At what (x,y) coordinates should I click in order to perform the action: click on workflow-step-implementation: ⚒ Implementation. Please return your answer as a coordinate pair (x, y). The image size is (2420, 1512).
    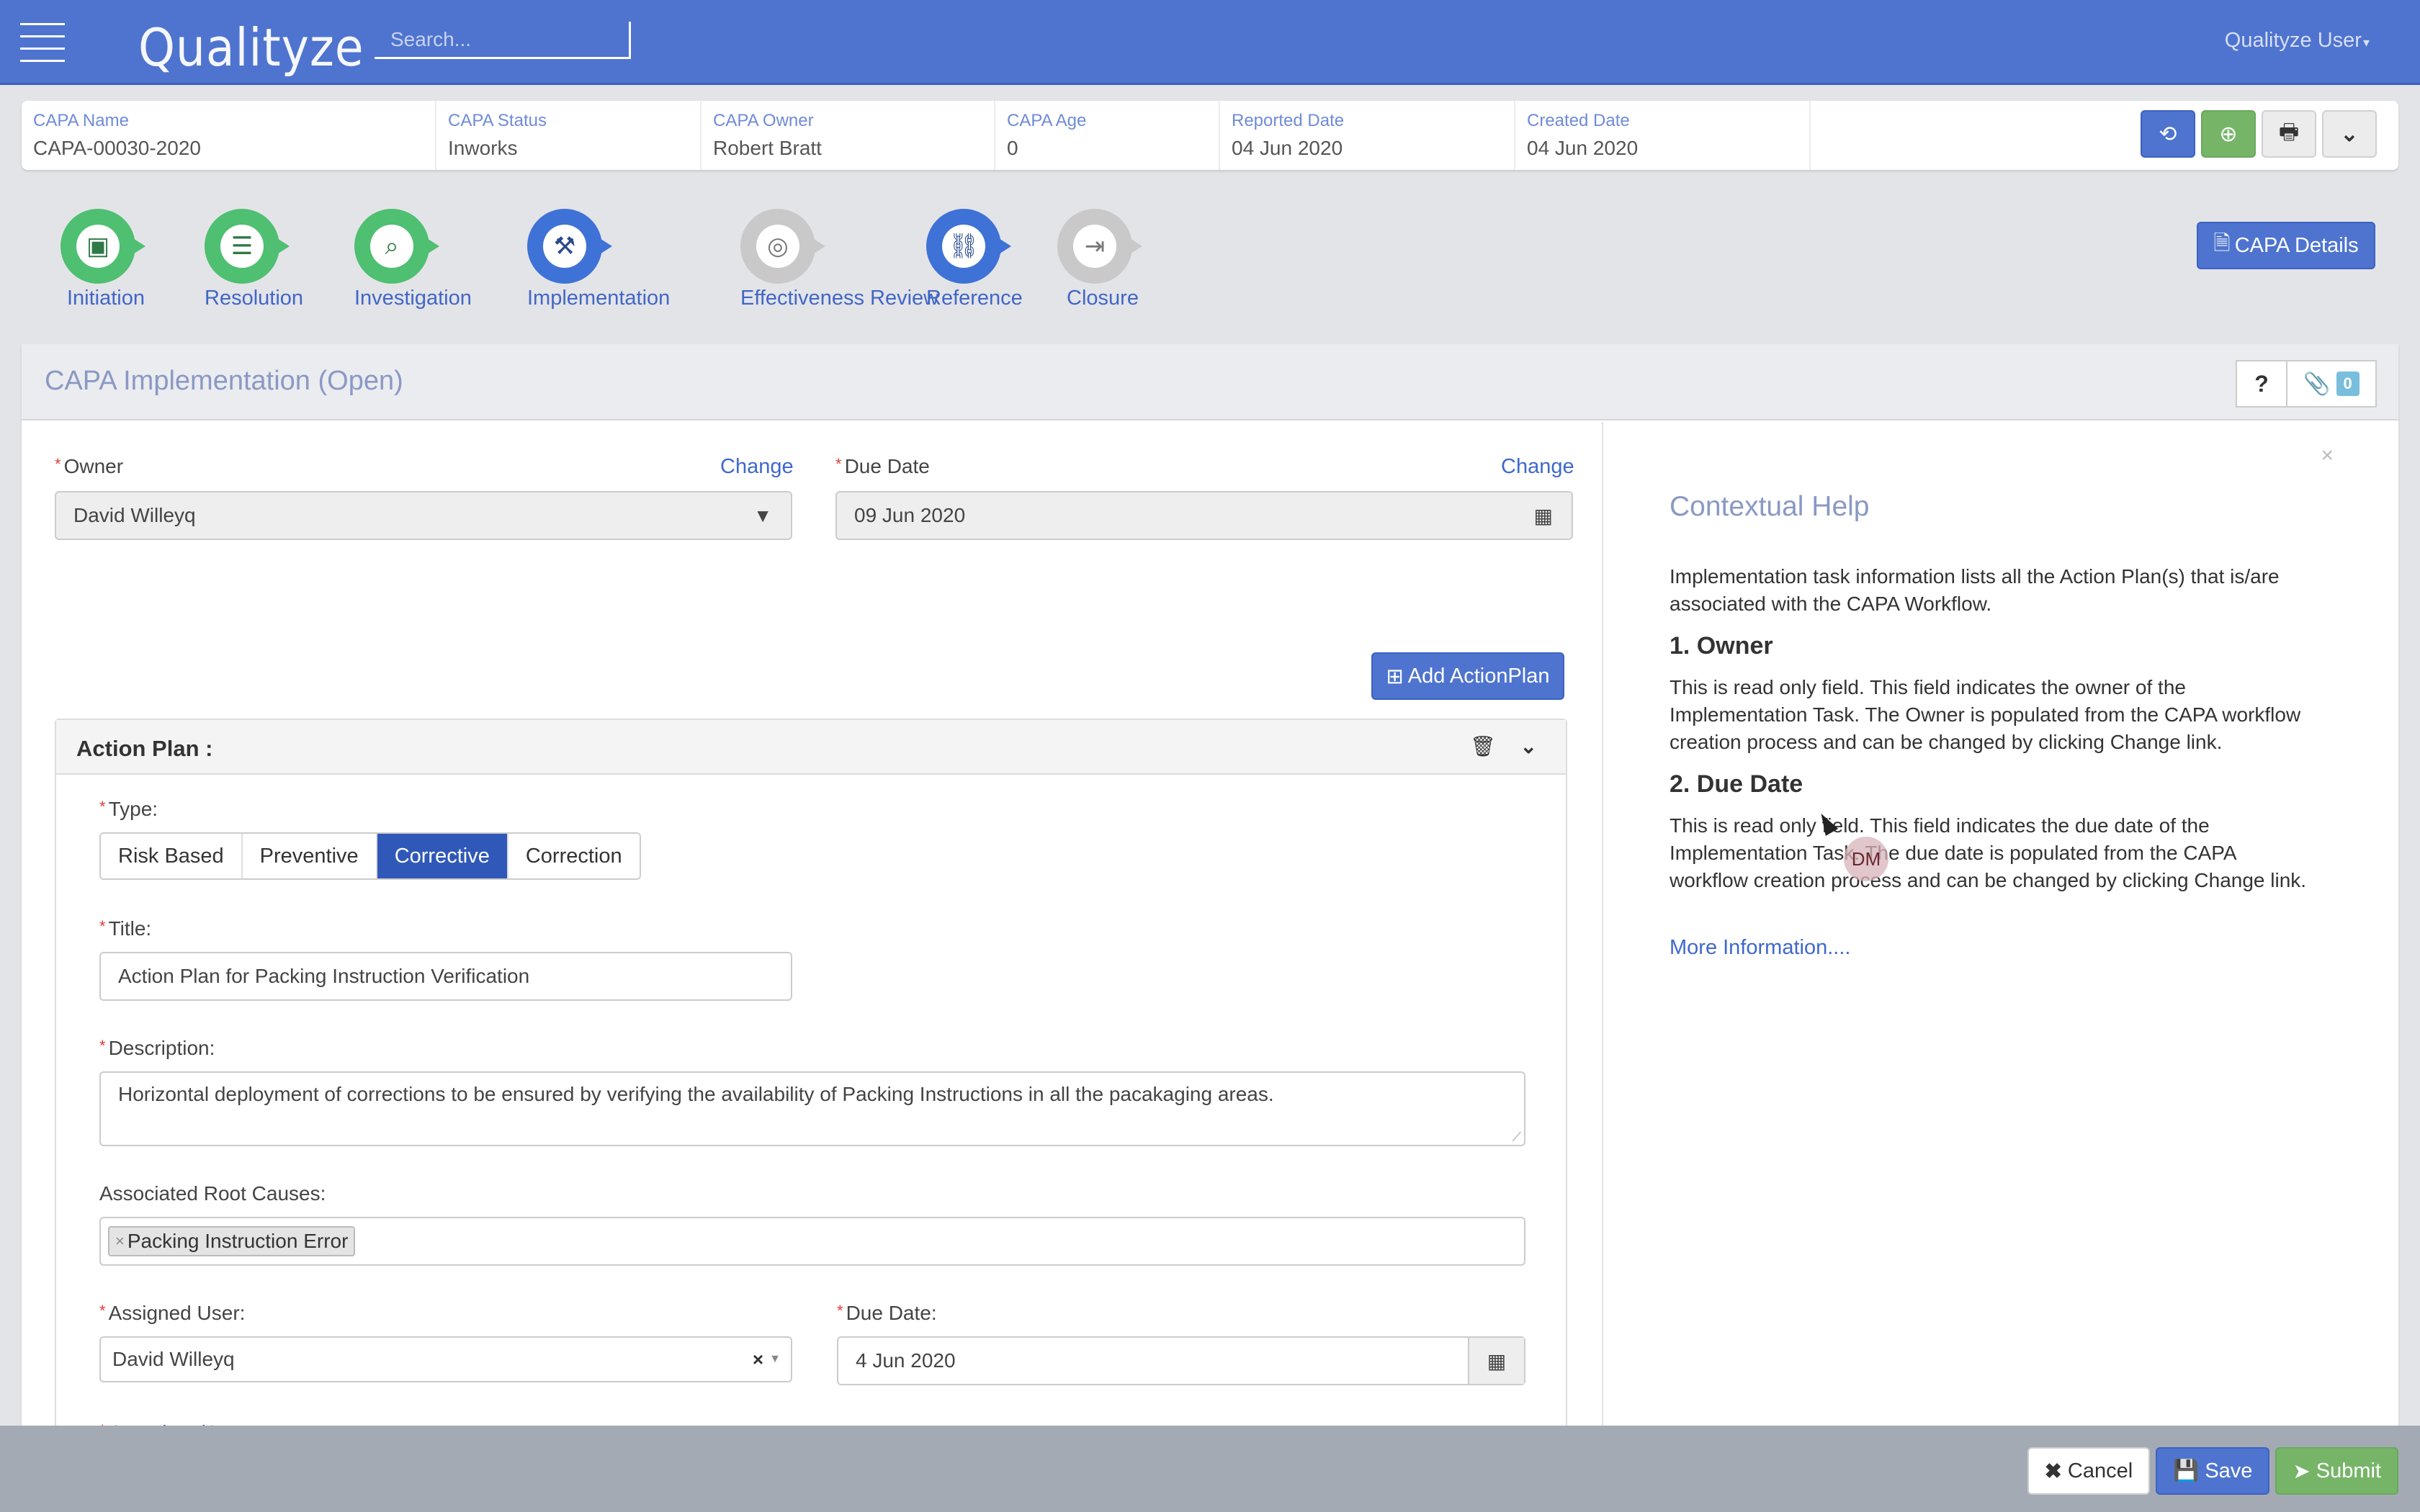
    Looking at the image, I should click on (598, 259).